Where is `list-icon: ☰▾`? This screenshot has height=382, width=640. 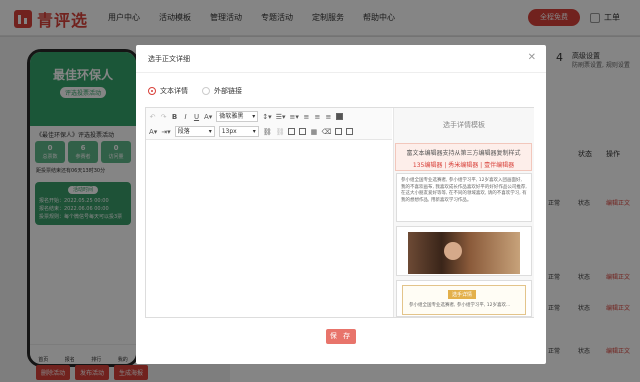
list-icon: ☰▾ is located at coordinates (281, 117).